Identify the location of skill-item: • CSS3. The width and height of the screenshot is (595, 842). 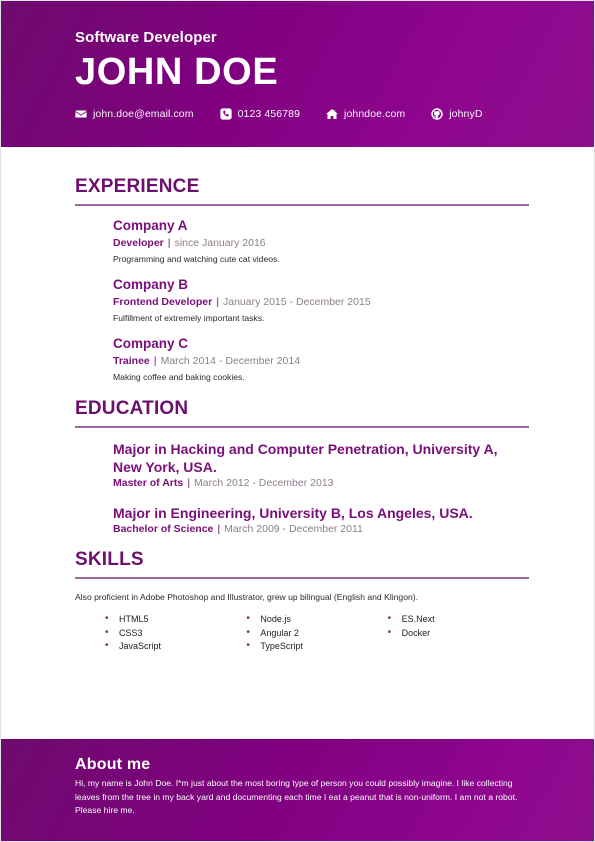
(175, 633).